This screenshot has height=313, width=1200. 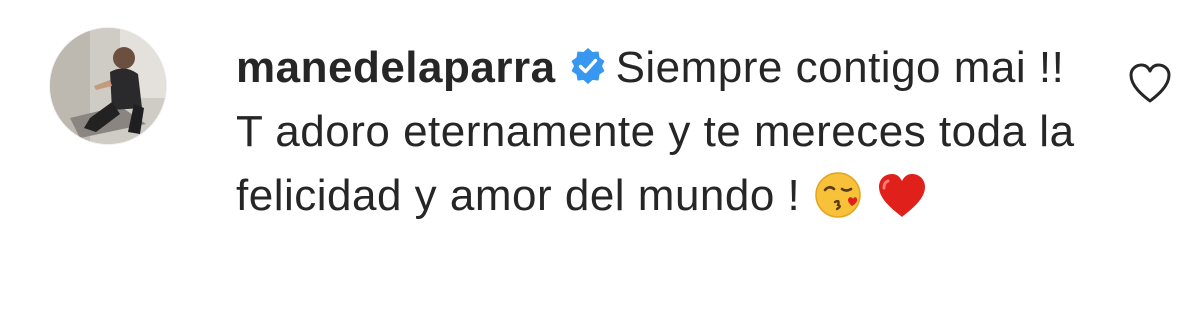 I want to click on like-button, so click(x=1150, y=83).